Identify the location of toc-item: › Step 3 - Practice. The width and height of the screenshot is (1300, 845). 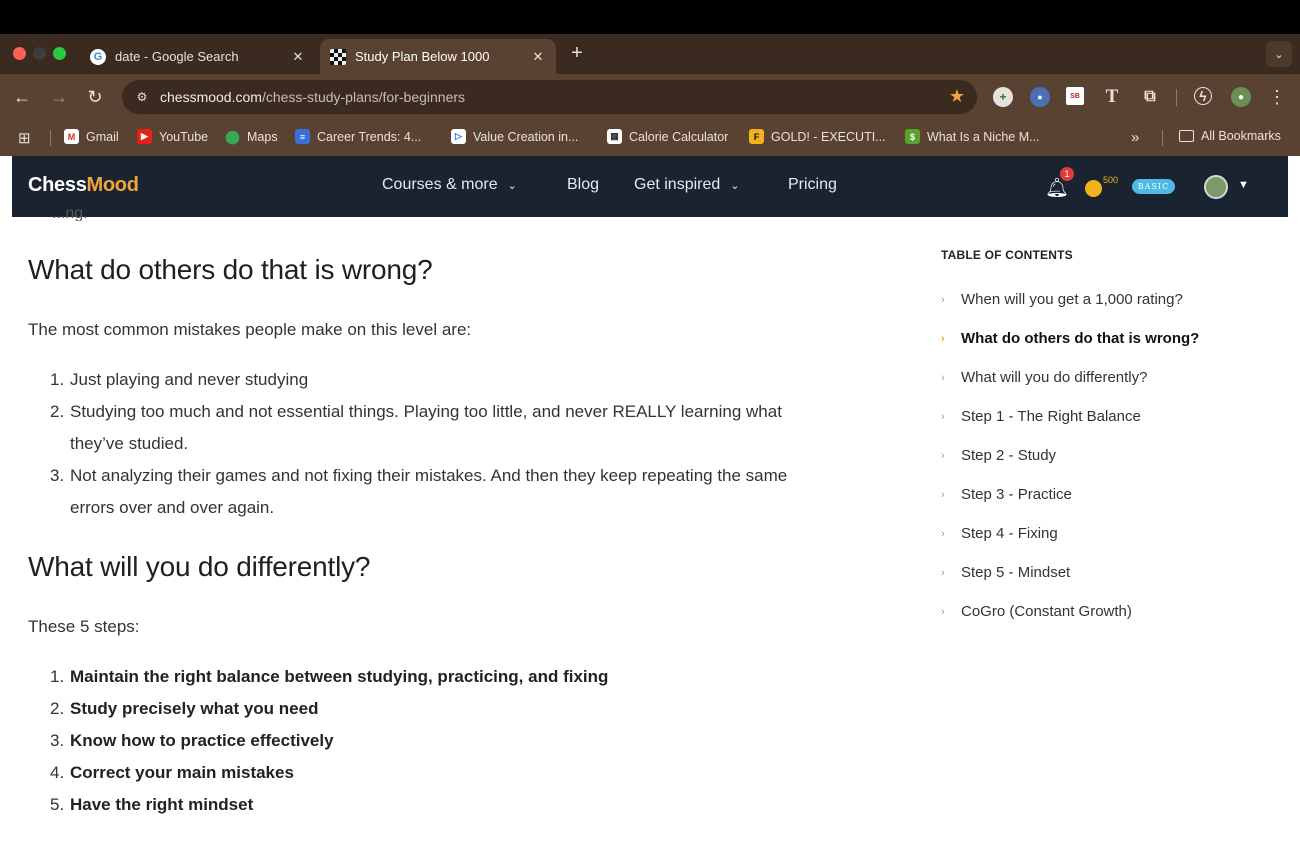
(1006, 494).